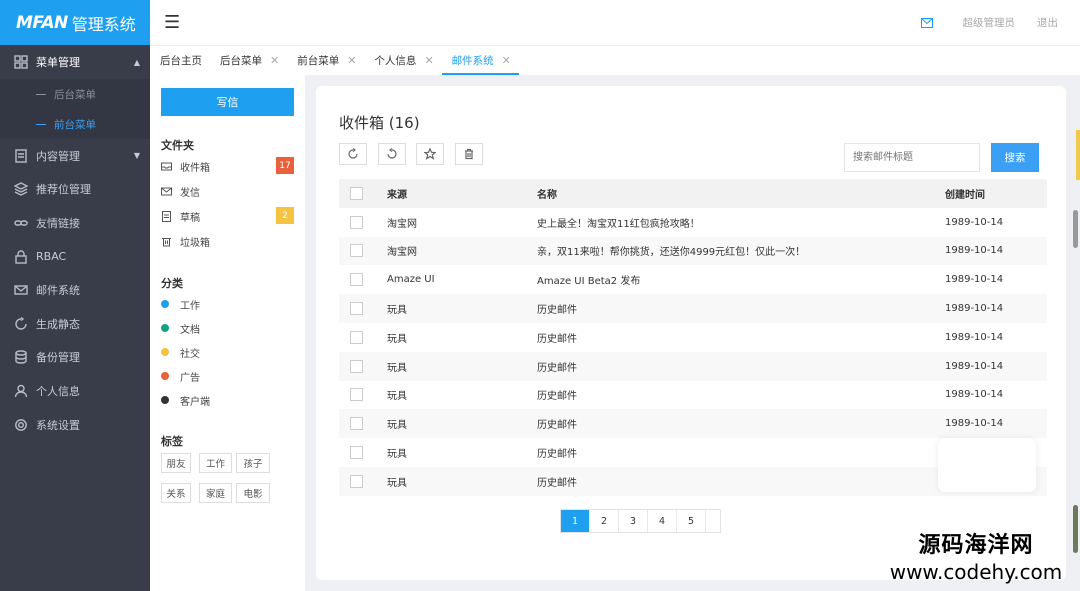  Describe the element at coordinates (633, 521) in the screenshot. I see `page-button: 3` at that location.